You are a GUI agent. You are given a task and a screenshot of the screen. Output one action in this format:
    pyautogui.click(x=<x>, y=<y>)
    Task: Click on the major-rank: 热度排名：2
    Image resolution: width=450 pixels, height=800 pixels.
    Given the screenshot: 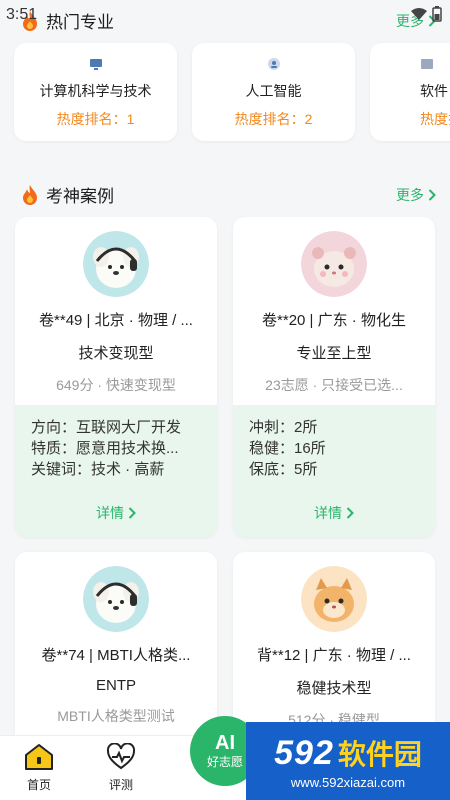 What is the action you would take?
    pyautogui.click(x=273, y=119)
    